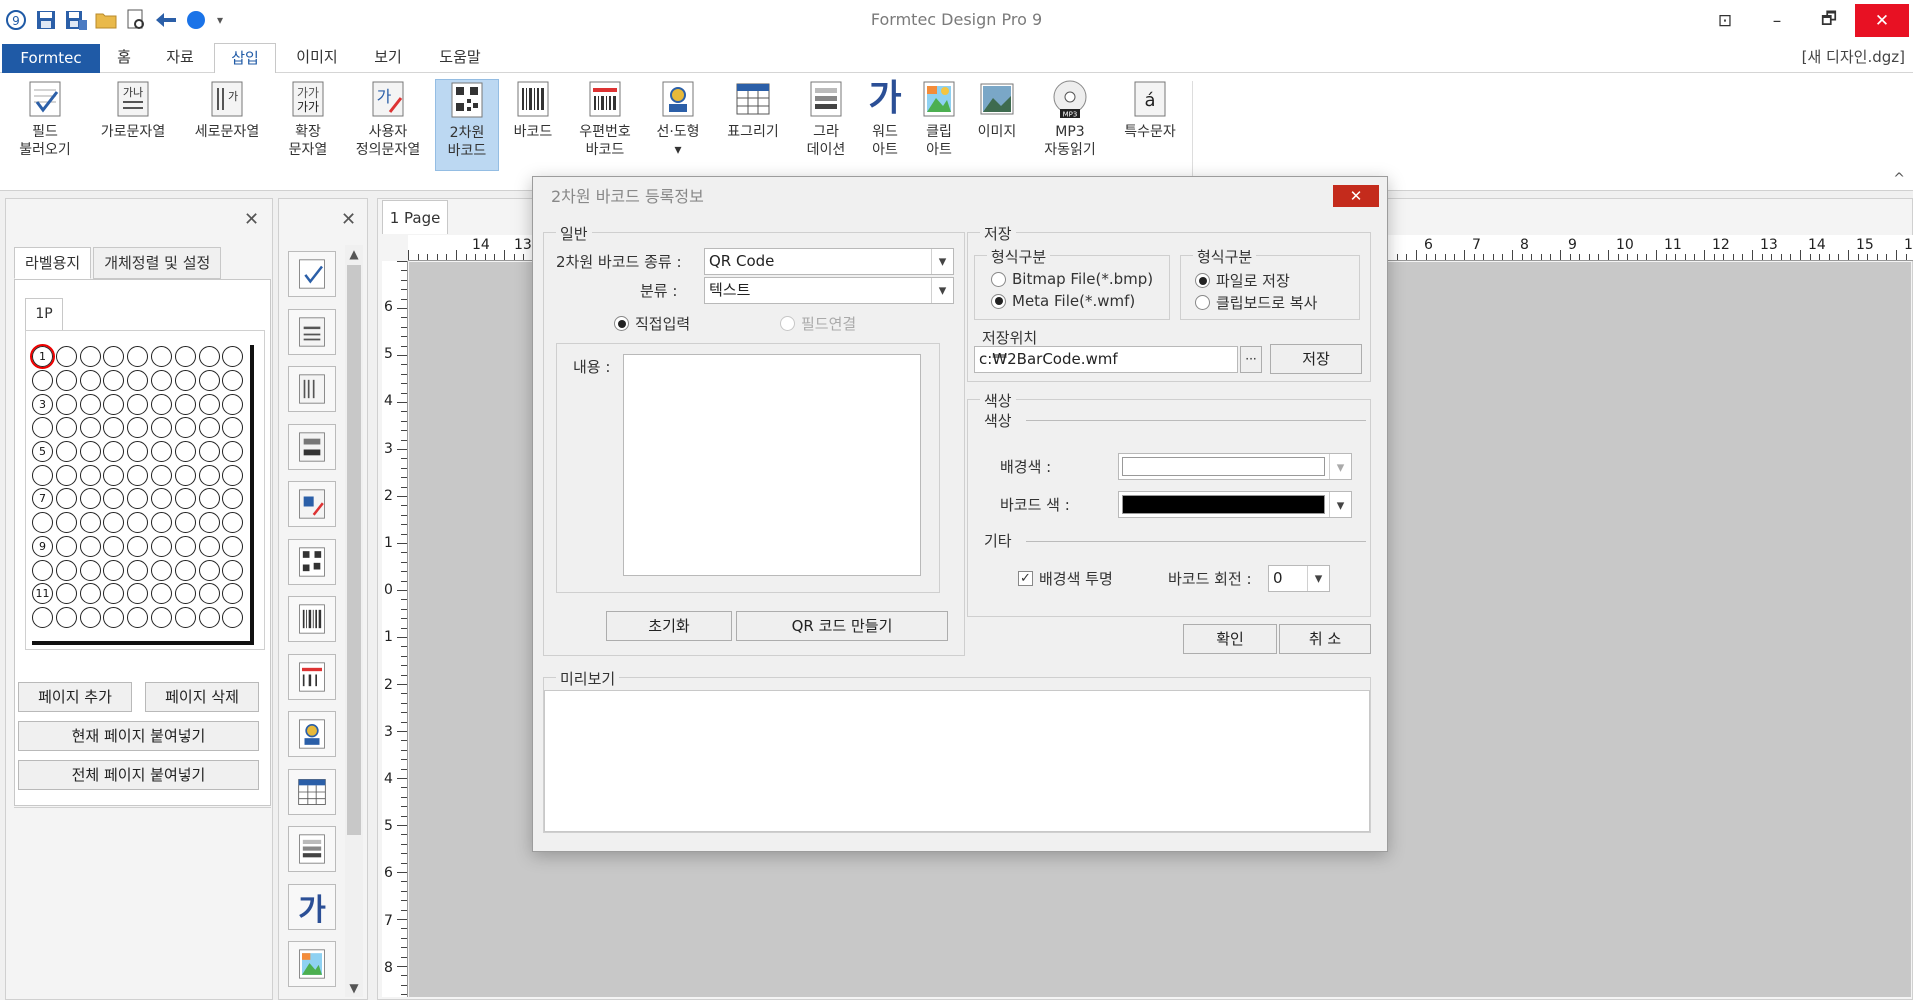 The width and height of the screenshot is (1913, 1000). Describe the element at coordinates (1340, 504) in the screenshot. I see `chevron-down-icon: ▾` at that location.